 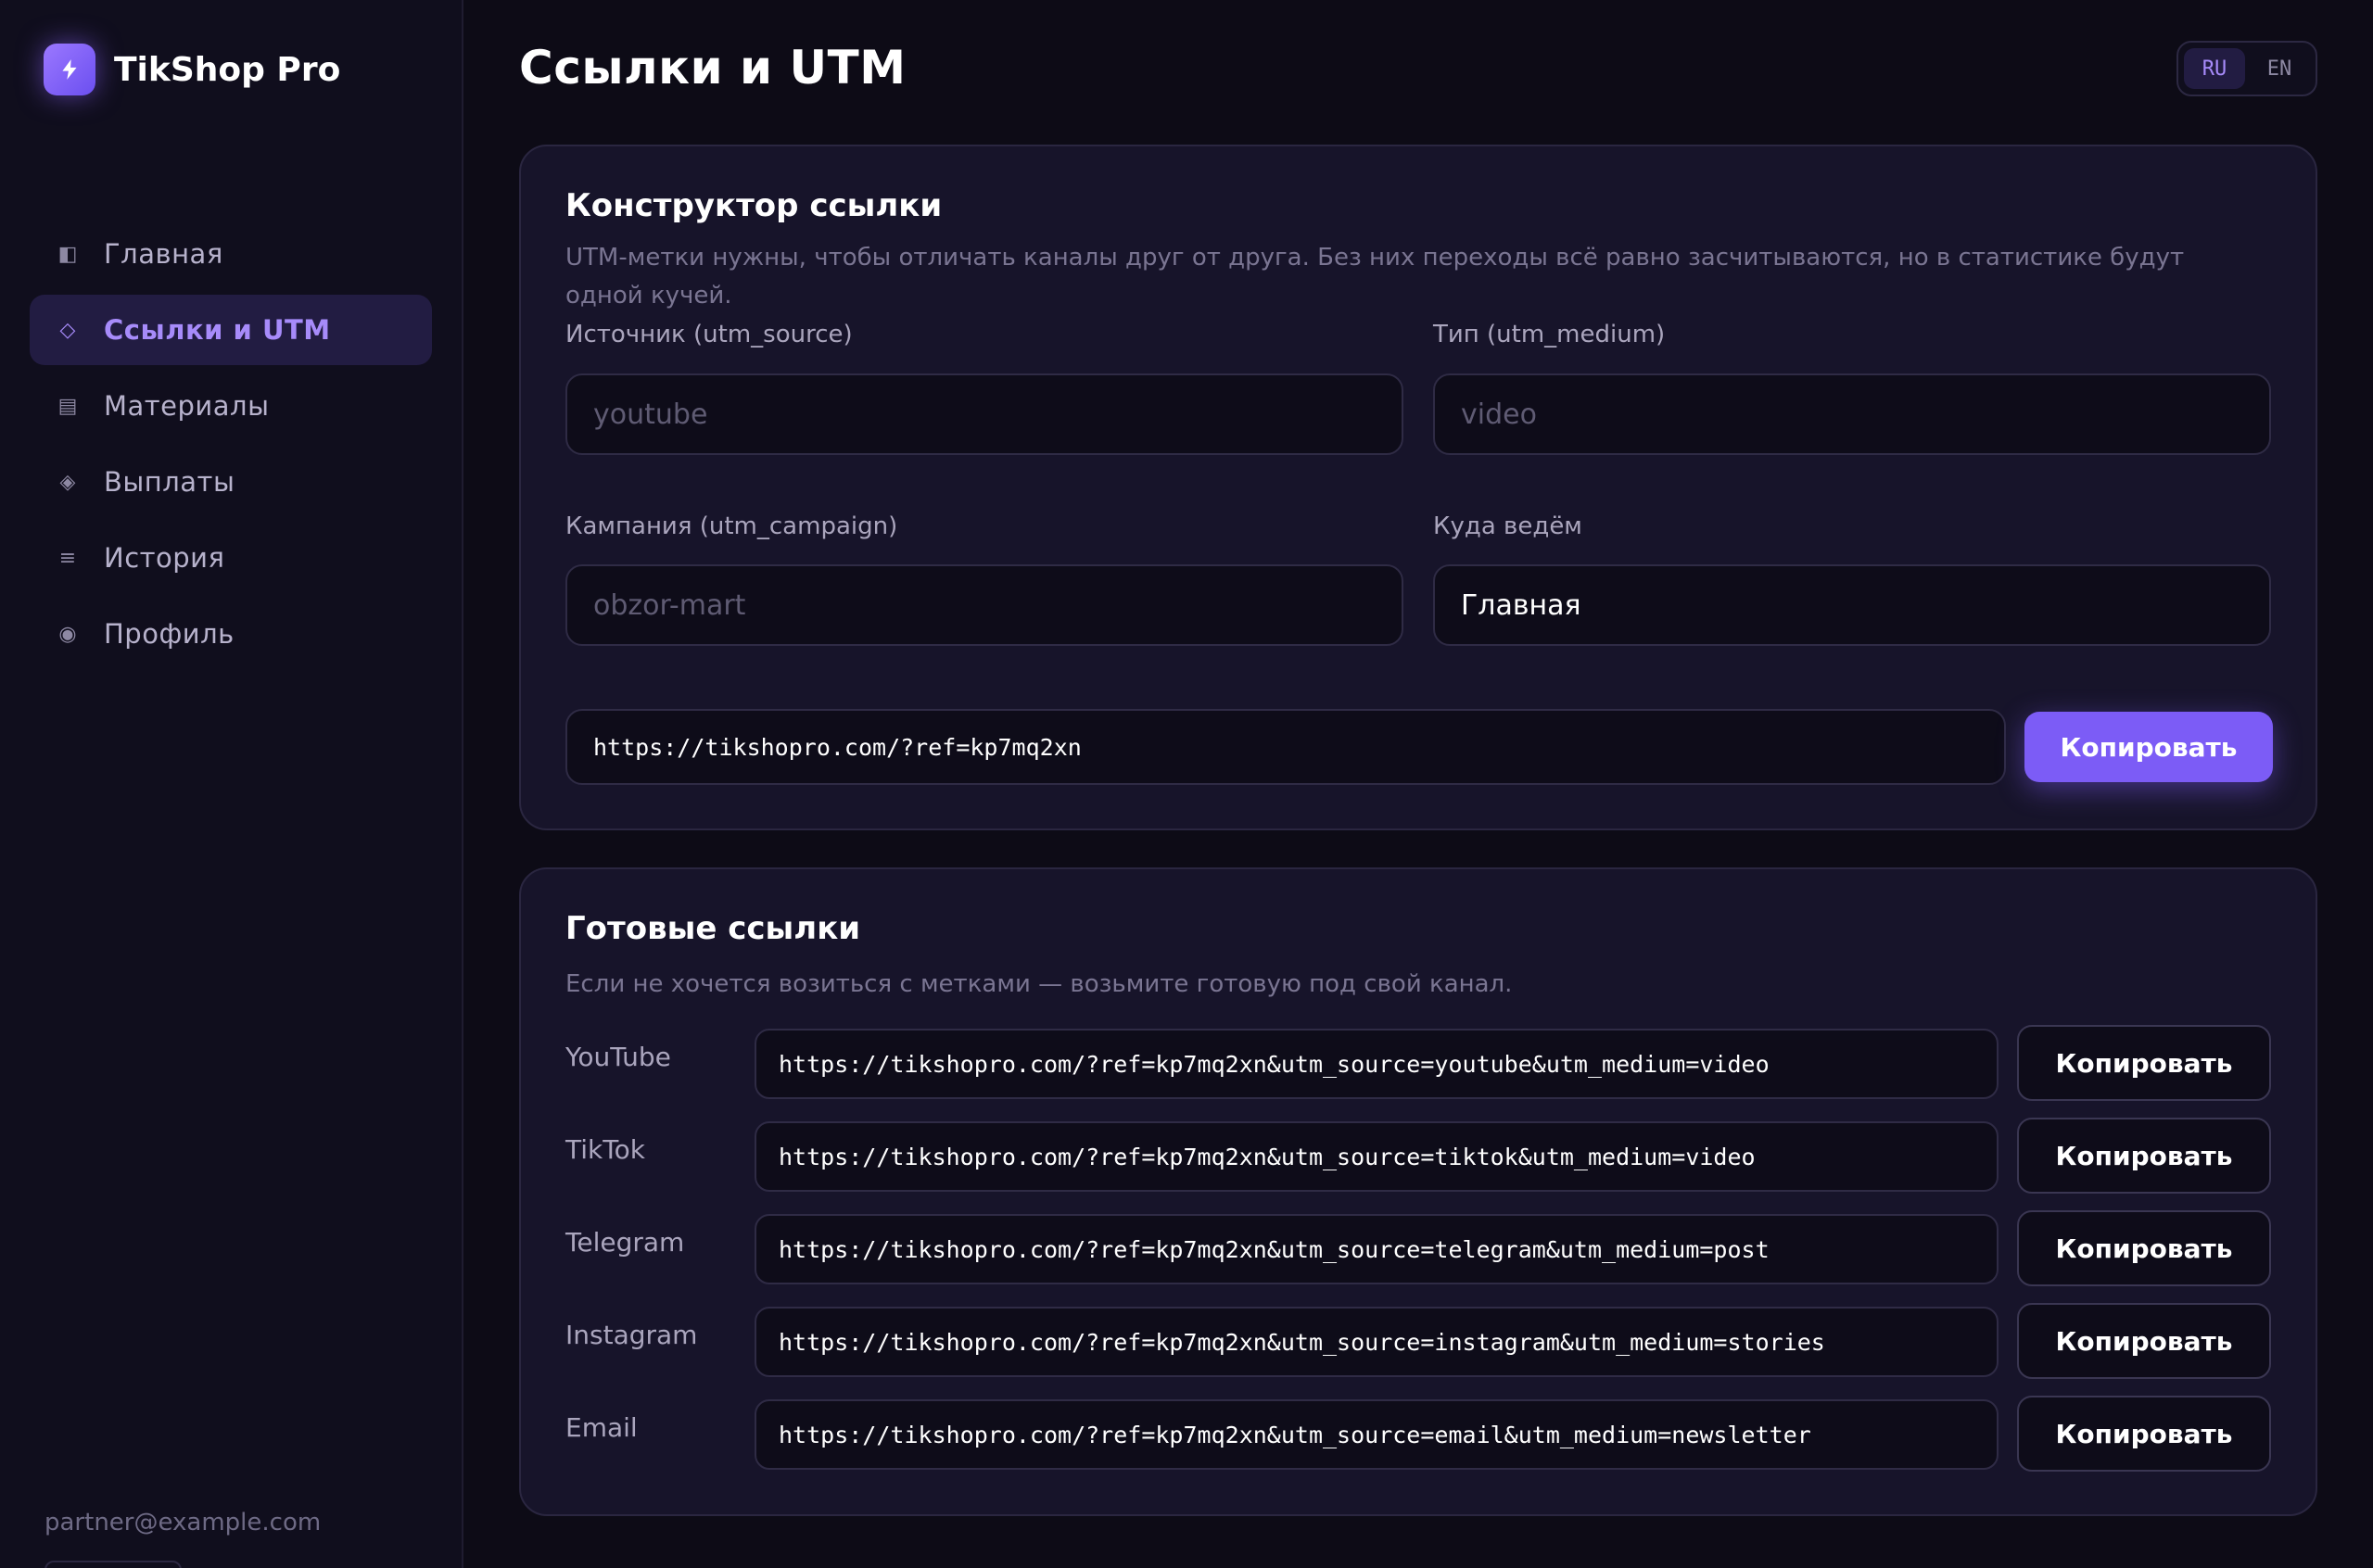 What do you see at coordinates (67, 634) in the screenshot?
I see `profile-icon: ◉` at bounding box center [67, 634].